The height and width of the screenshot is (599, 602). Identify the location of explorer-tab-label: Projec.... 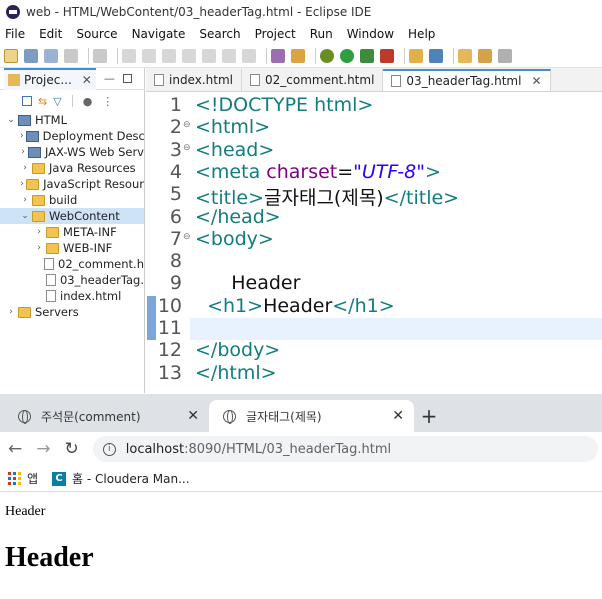
(48, 79).